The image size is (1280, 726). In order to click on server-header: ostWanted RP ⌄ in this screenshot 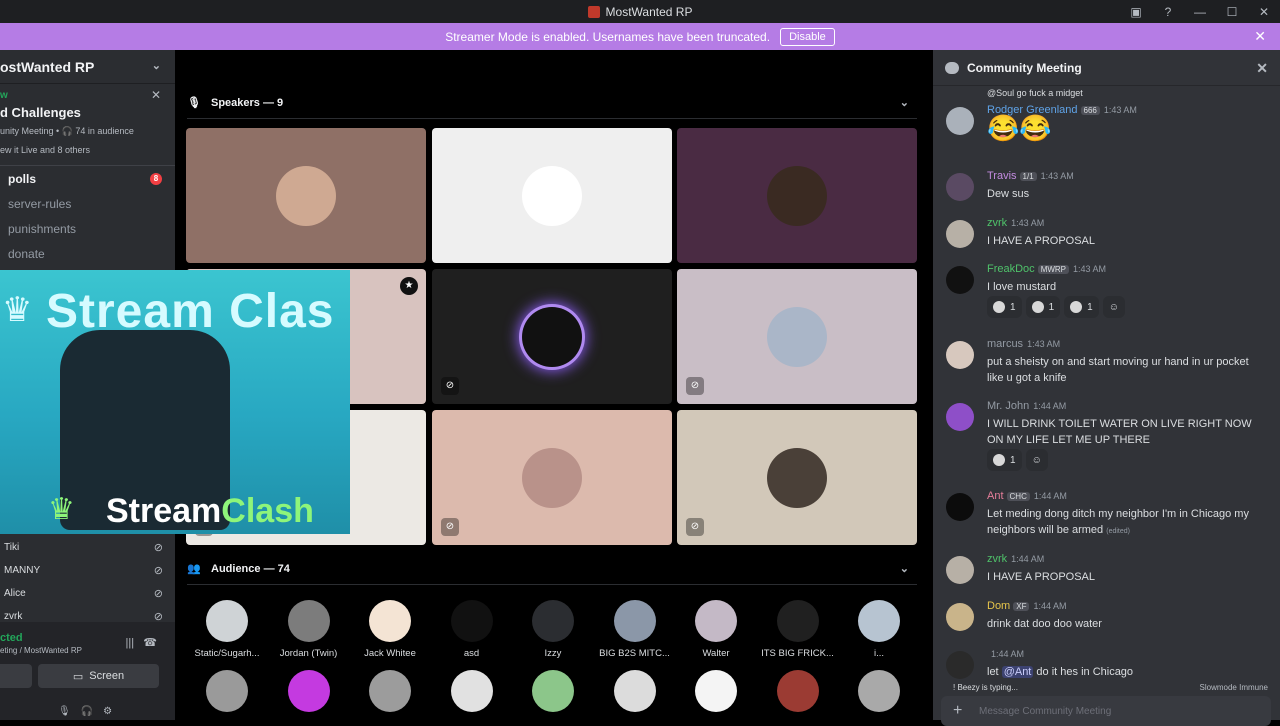, I will do `click(87, 67)`.